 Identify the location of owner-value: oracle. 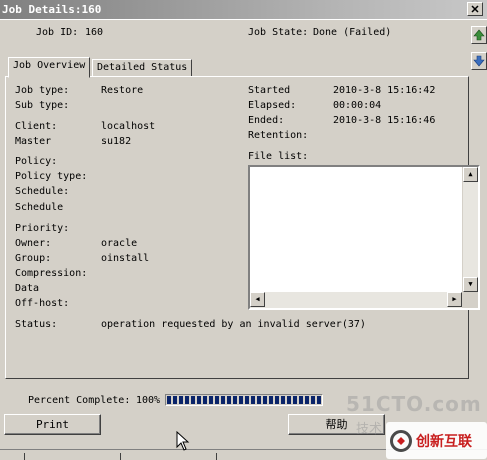
(119, 243).